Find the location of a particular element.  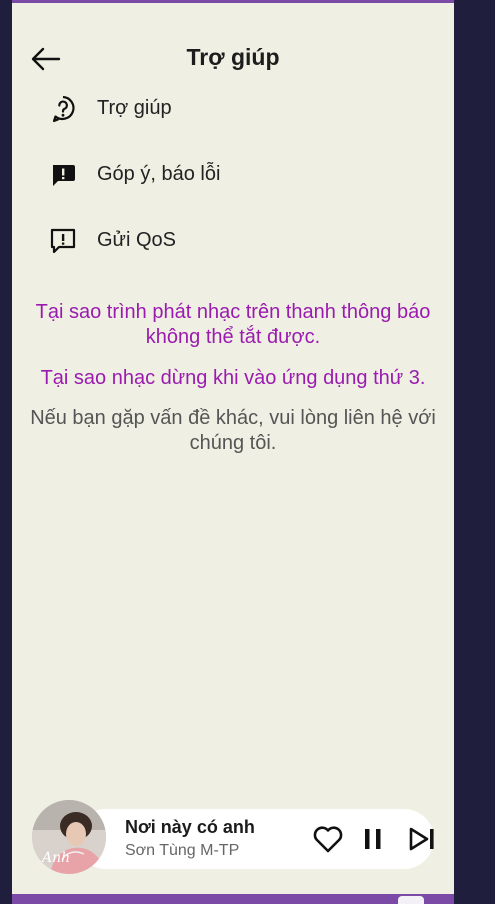

pause-icon is located at coordinates (373, 839).